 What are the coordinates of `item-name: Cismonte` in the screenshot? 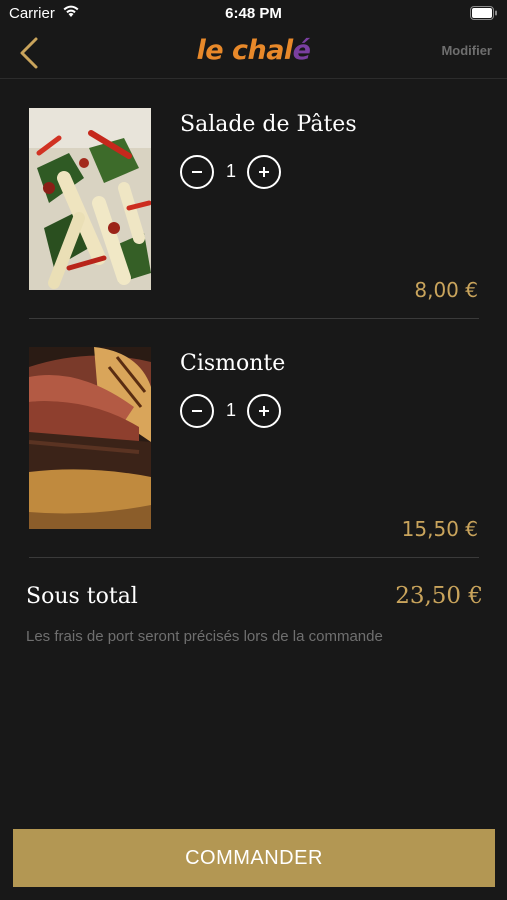 It's located at (233, 363).